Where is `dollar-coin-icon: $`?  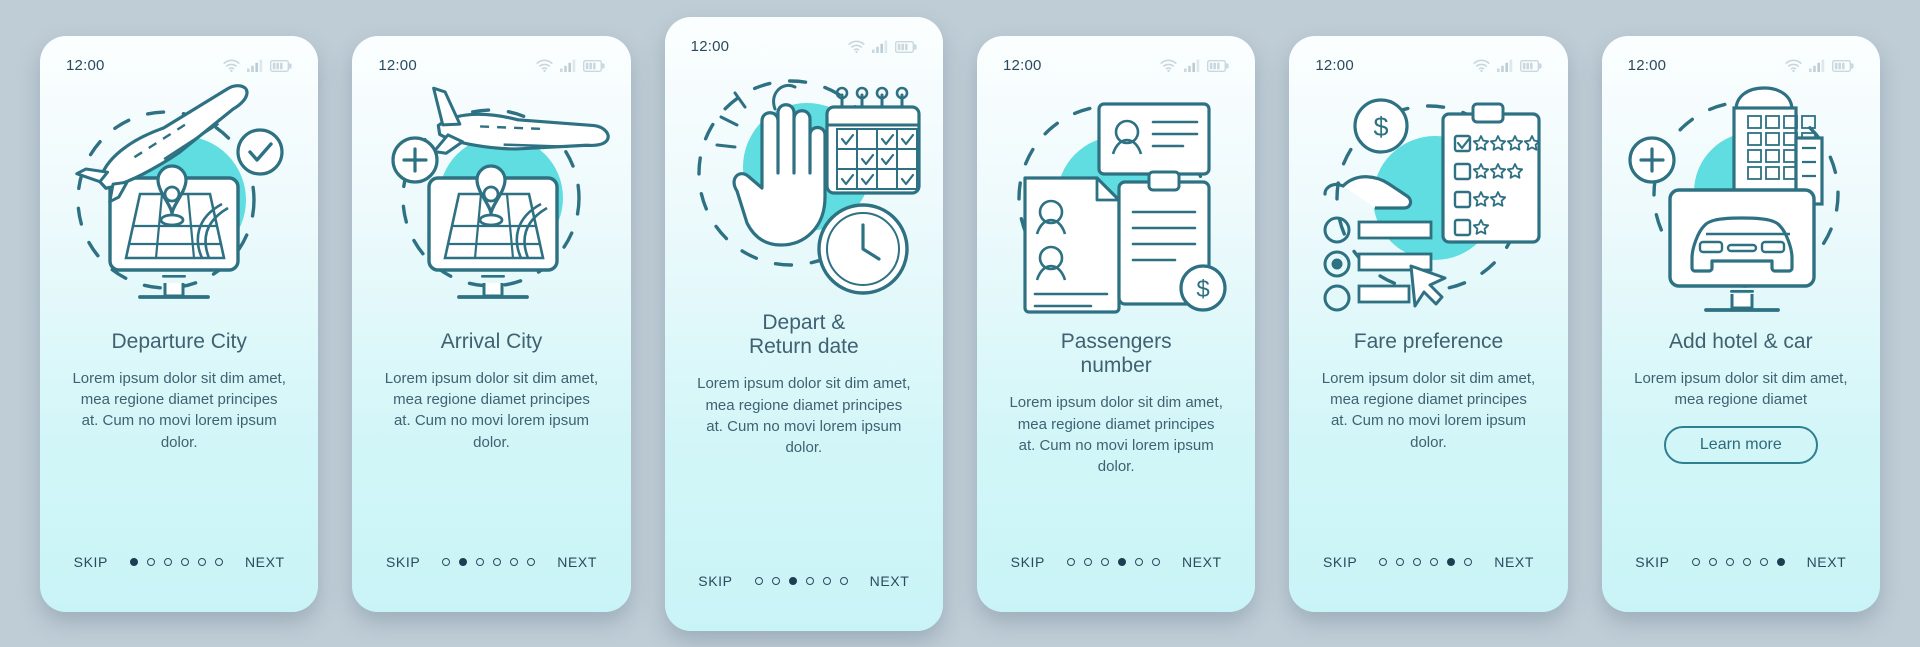
dollar-coin-icon: $ is located at coordinates (1381, 125).